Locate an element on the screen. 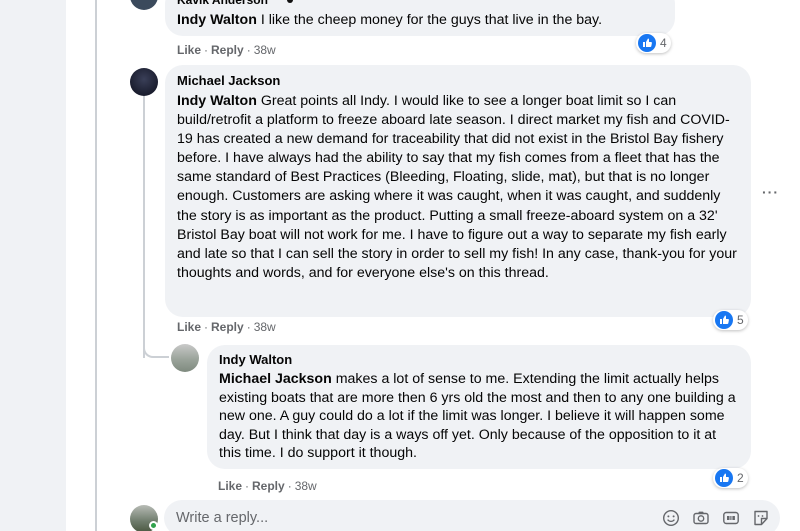  thread-connector is located at coordinates (156, 349).